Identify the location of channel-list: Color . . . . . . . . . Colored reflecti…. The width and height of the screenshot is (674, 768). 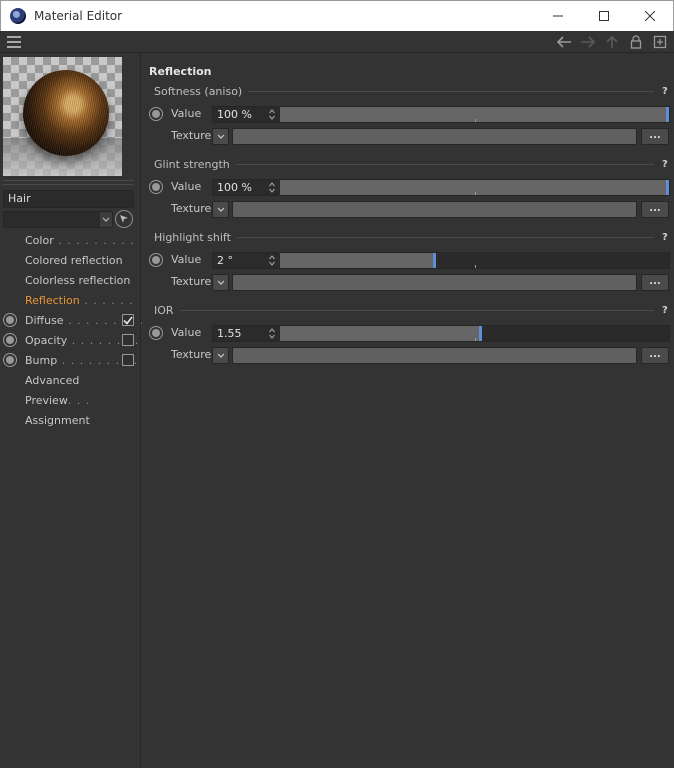
(72, 330).